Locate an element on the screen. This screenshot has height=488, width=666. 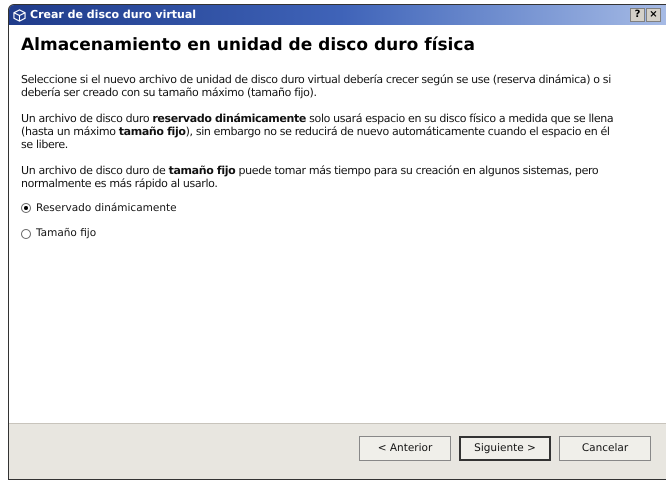
dialog-button: < Anterior is located at coordinates (405, 448).